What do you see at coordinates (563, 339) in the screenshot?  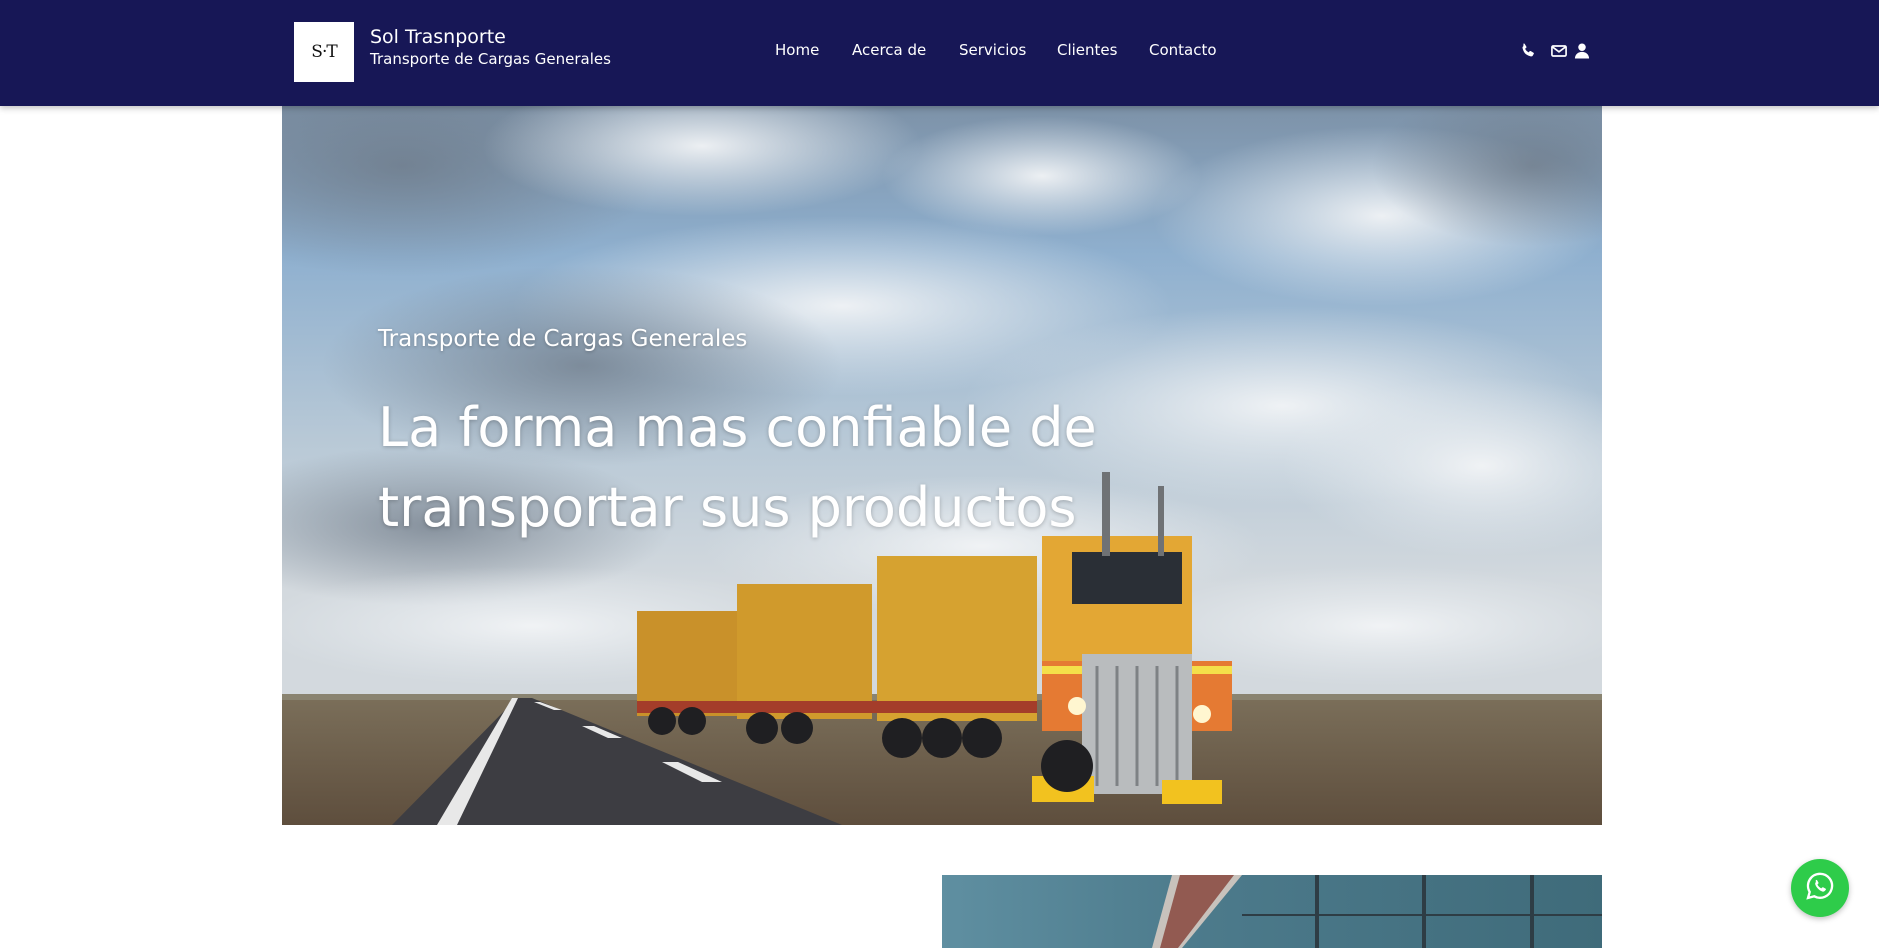 I see `hero-subtitle: Transporte de Cargas Generales` at bounding box center [563, 339].